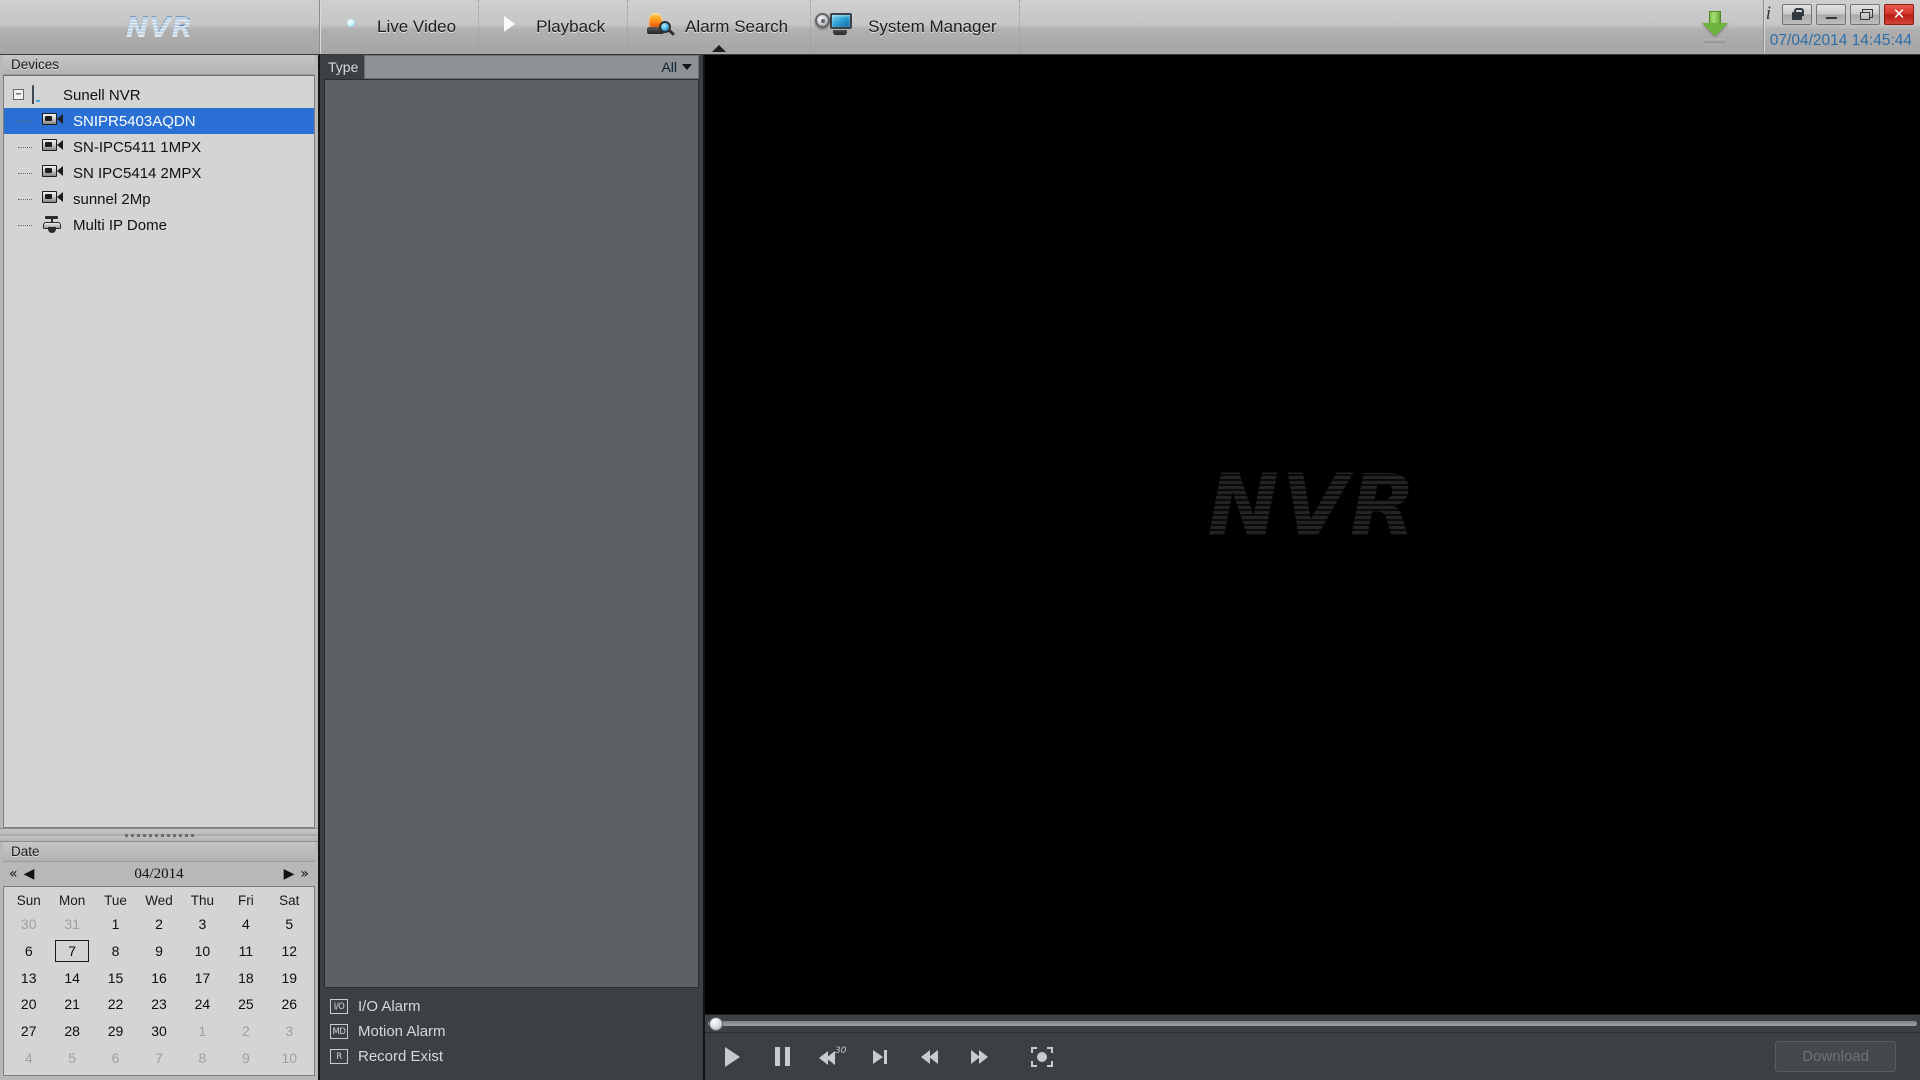  What do you see at coordinates (159, 95) in the screenshot?
I see `tree-node-root: − Sunell NVR` at bounding box center [159, 95].